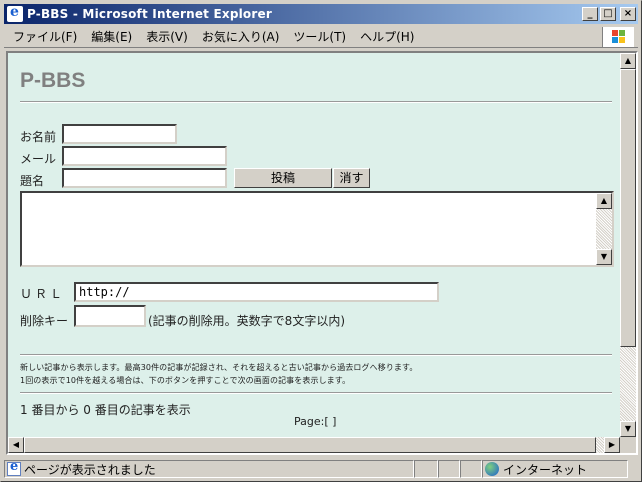 This screenshot has width=642, height=482. I want to click on message-textarea: ▲ ▼, so click(317, 229).